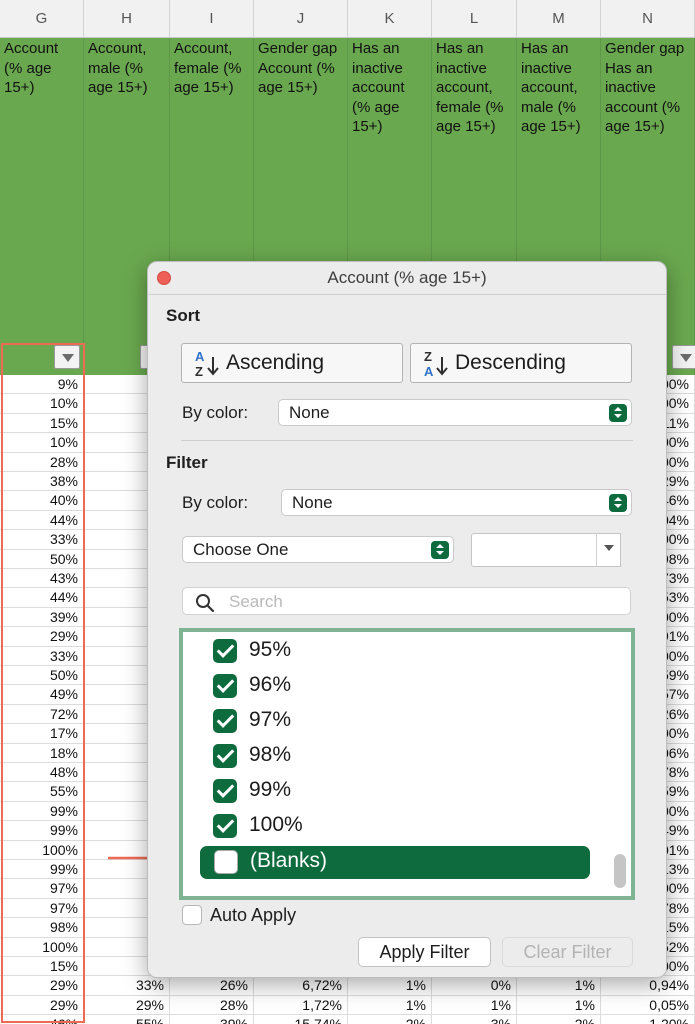  What do you see at coordinates (253, 915) in the screenshot?
I see `auto-apply-label: Auto Apply` at bounding box center [253, 915].